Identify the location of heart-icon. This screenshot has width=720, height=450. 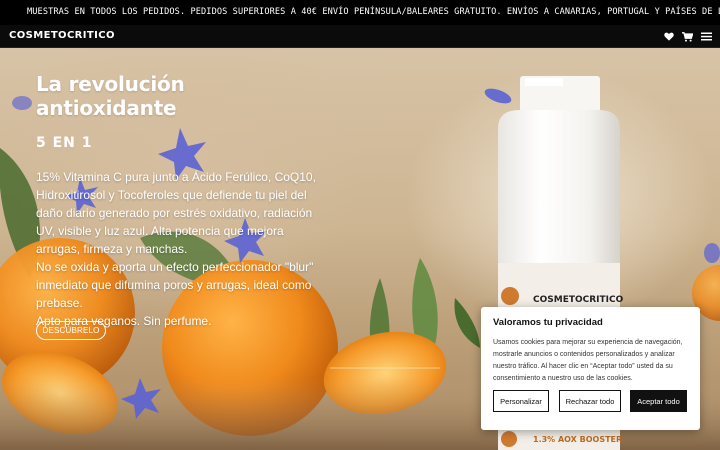
(668, 36).